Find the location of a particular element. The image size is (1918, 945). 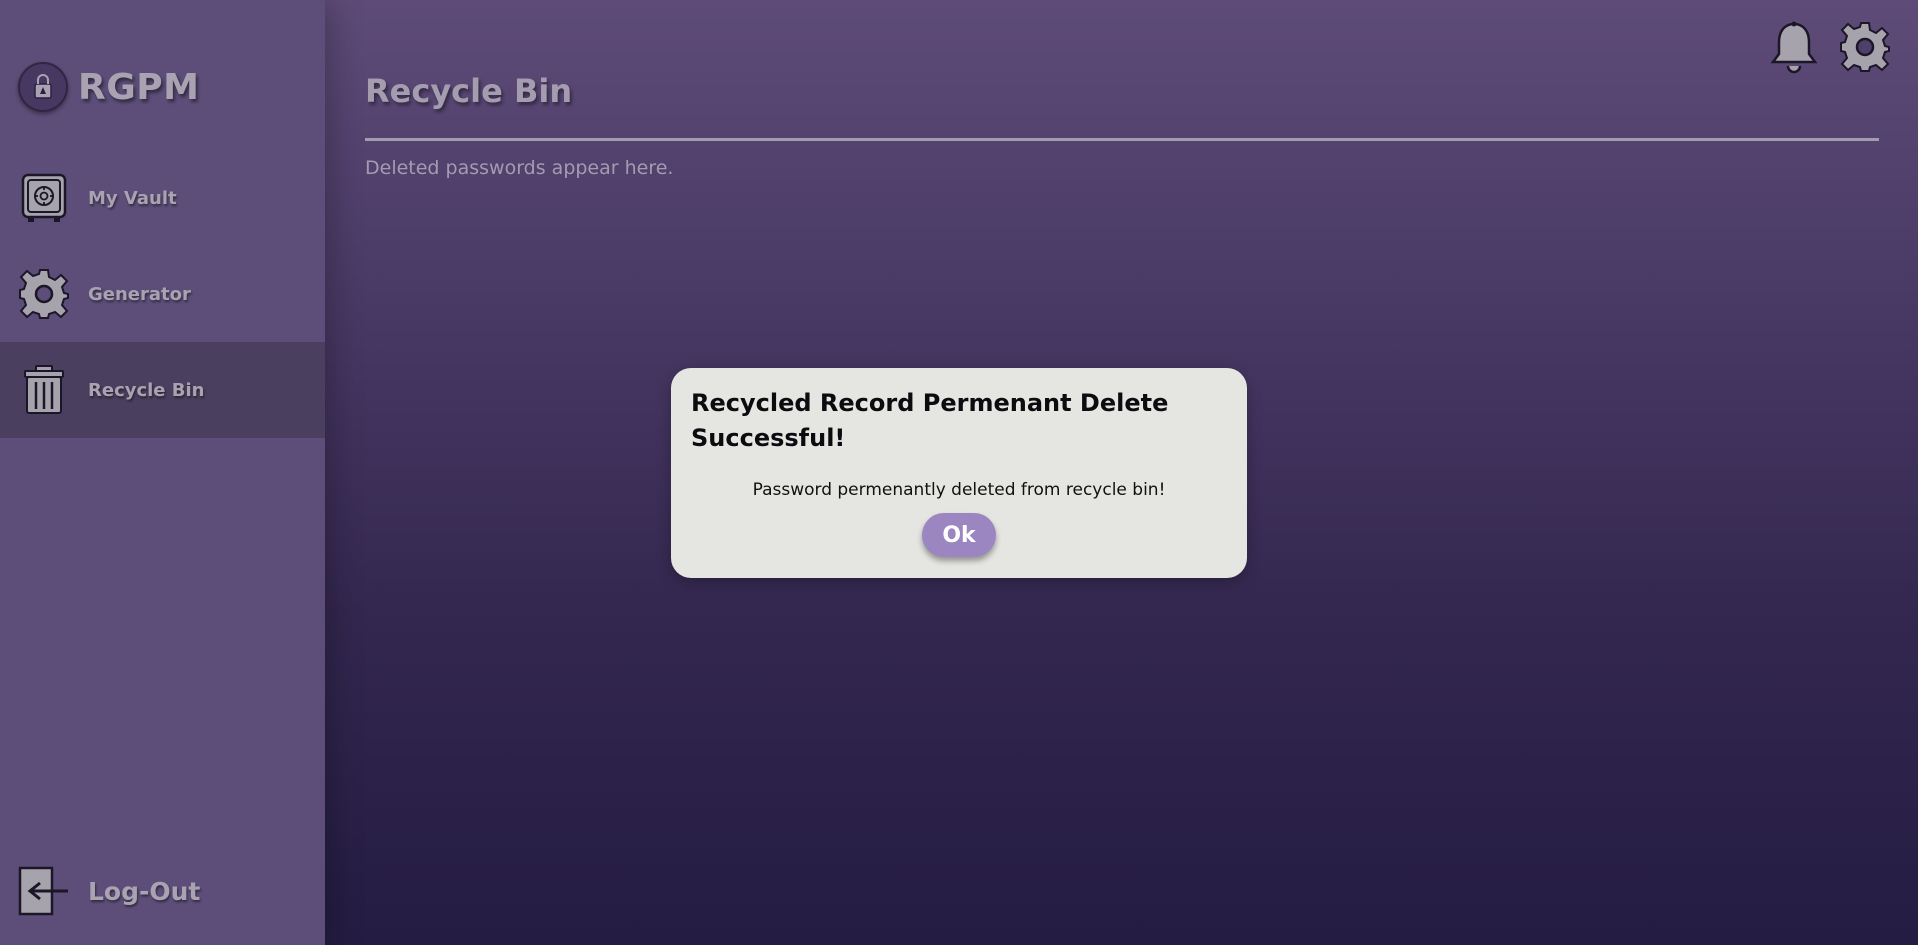

lock-logo-icon is located at coordinates (43, 87).